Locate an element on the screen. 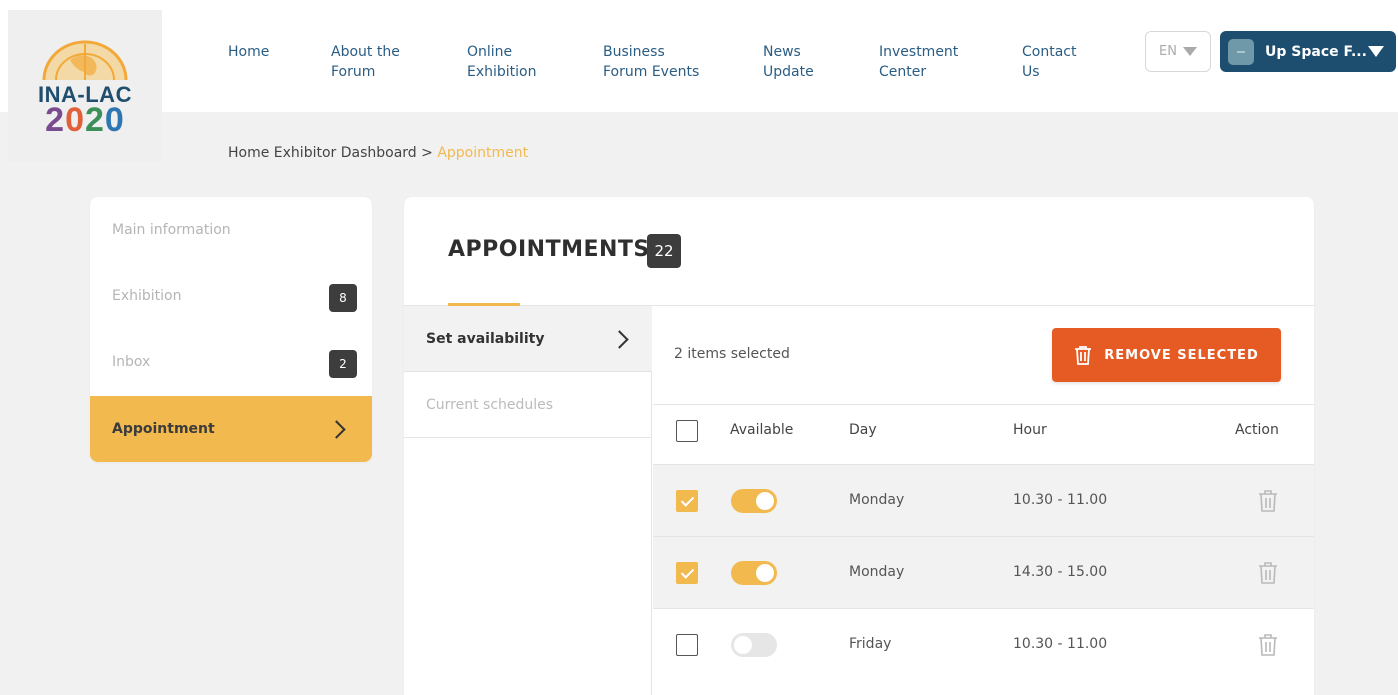  nav-business-forum-events: Business Forum Events is located at coordinates (651, 62).